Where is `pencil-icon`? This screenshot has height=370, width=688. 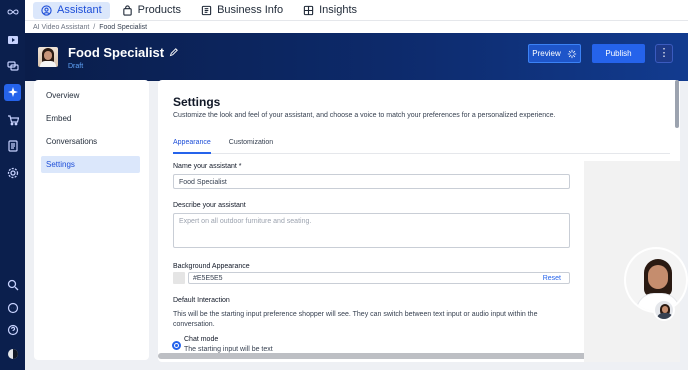 pencil-icon is located at coordinates (173, 52).